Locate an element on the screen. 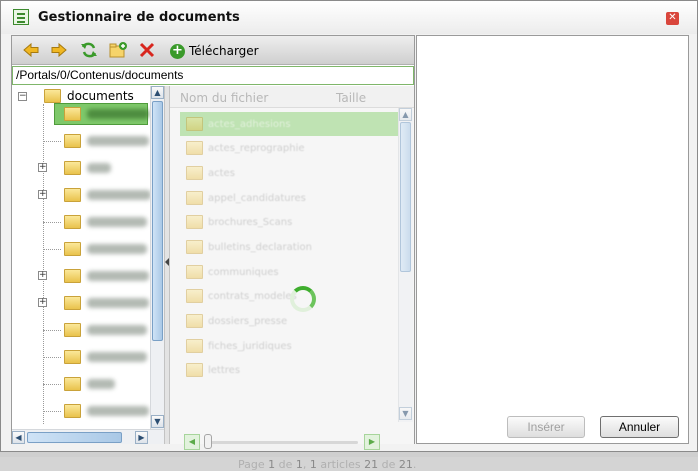 Image resolution: width=698 pixels, height=471 pixels. arrow-left-icon is located at coordinates (31, 50).